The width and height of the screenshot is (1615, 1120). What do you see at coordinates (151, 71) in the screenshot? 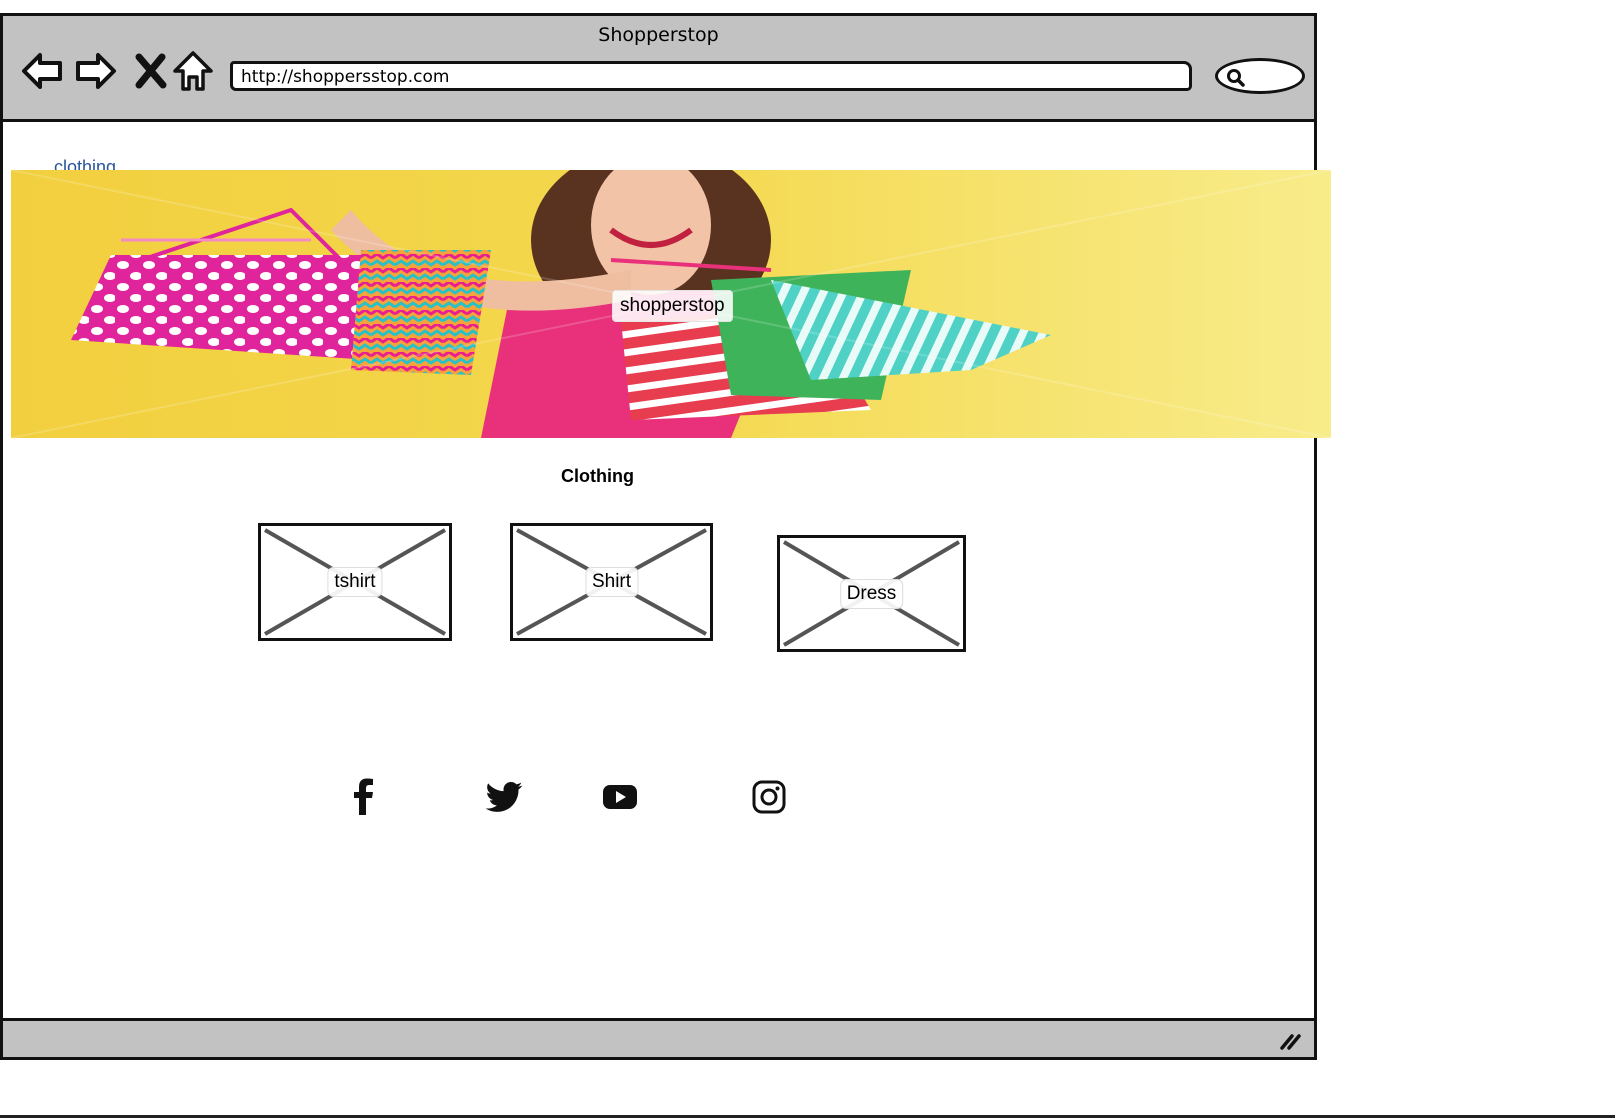
I see `close-x-icon` at bounding box center [151, 71].